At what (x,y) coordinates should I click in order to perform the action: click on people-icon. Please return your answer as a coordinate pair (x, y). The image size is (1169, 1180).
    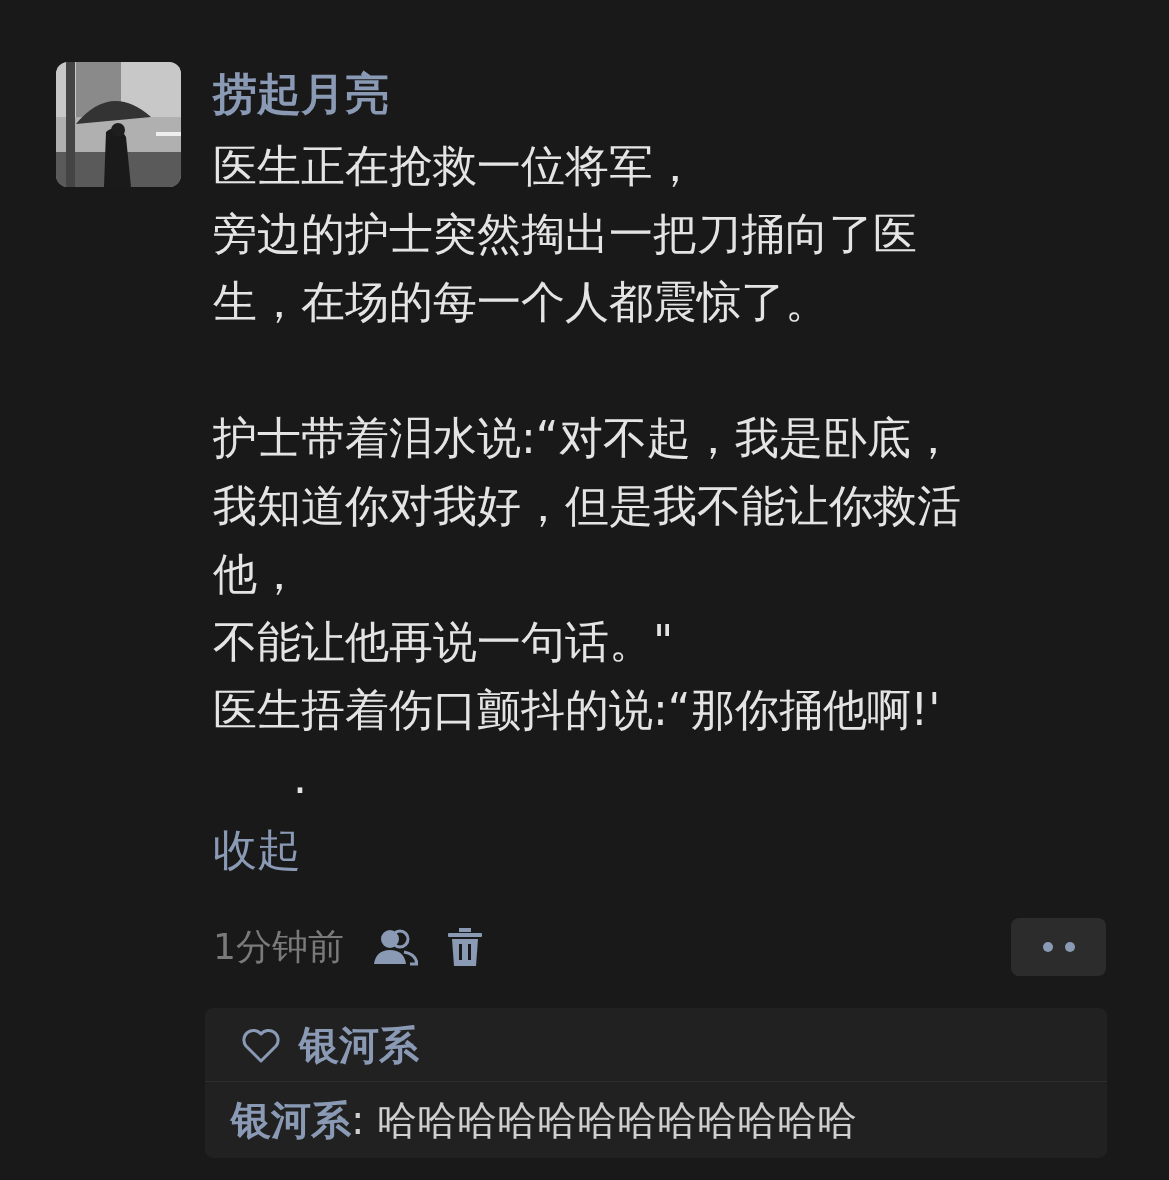
    Looking at the image, I should click on (394, 947).